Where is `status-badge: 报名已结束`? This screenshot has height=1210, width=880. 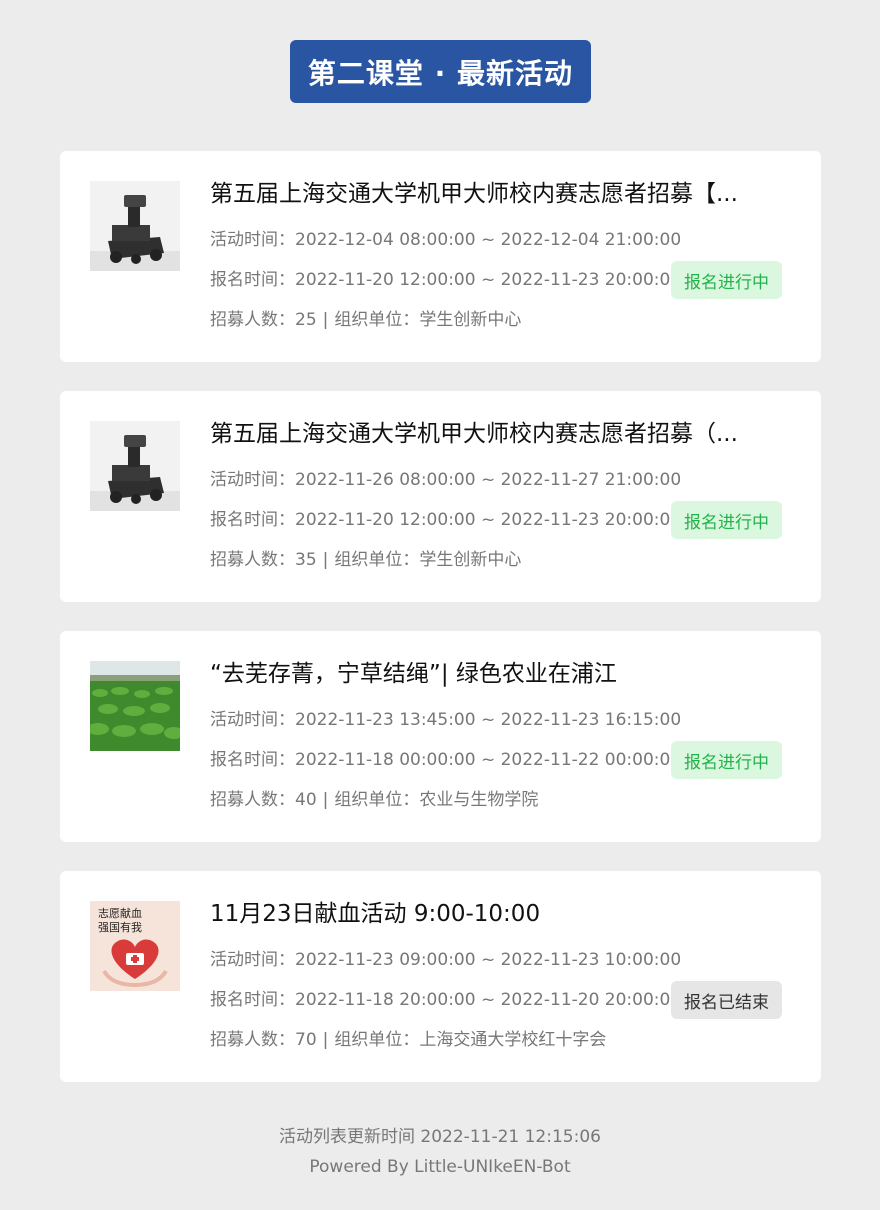
status-badge: 报名已结束 is located at coordinates (726, 1000).